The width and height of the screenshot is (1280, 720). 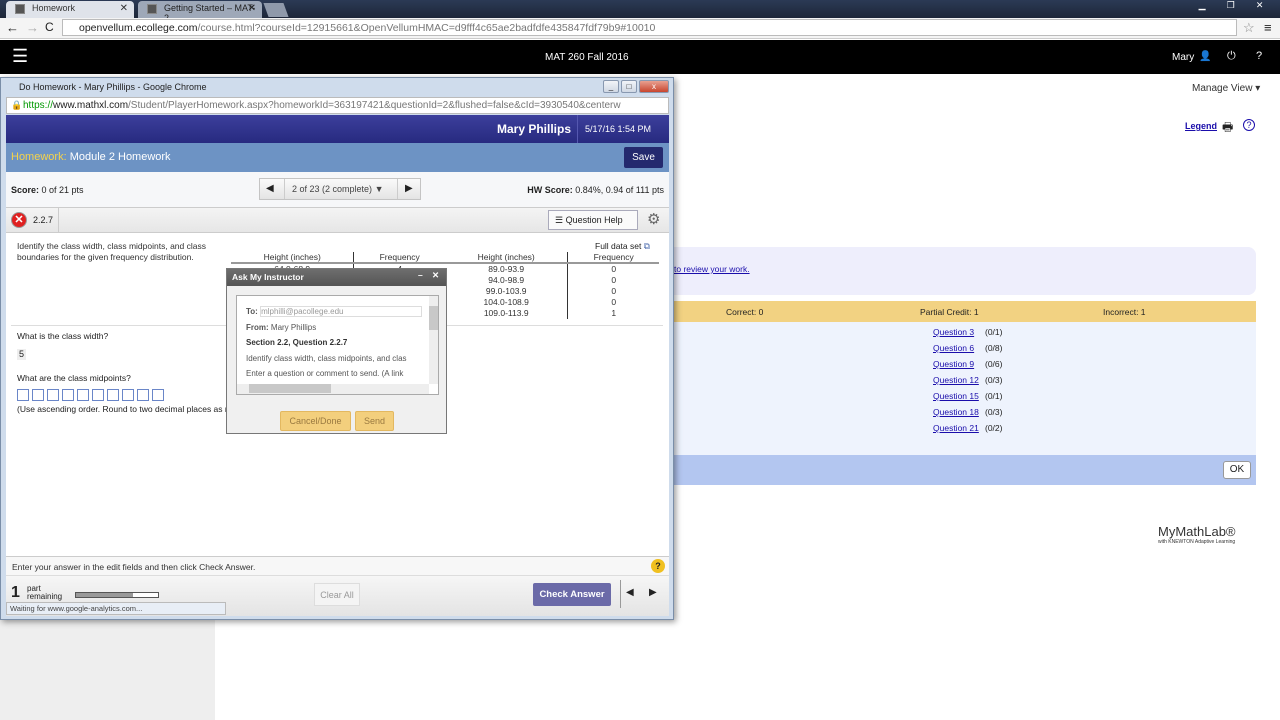 What do you see at coordinates (959, 380) in the screenshot?
I see `question-link: Question 12` at bounding box center [959, 380].